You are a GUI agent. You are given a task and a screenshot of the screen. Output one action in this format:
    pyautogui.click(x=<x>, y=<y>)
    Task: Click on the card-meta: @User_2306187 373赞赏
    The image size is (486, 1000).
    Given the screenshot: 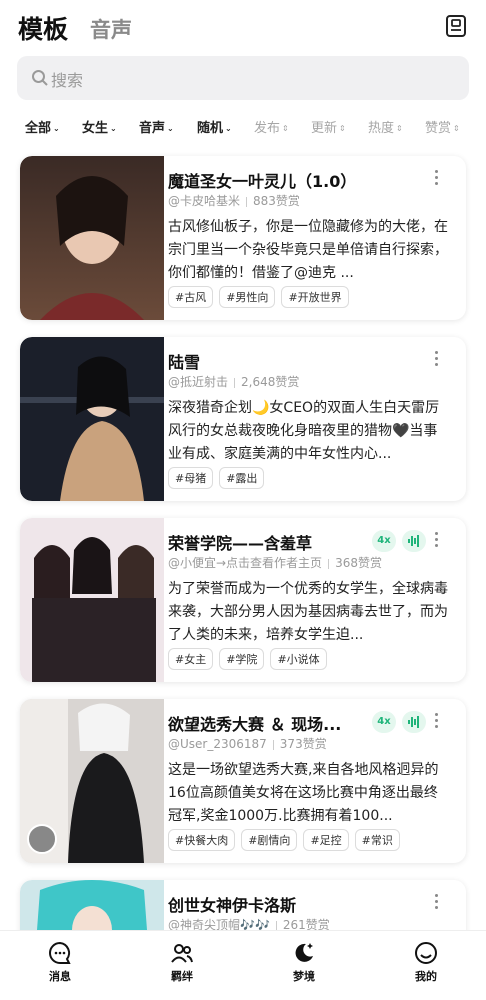 What is the action you would take?
    pyautogui.click(x=247, y=743)
    